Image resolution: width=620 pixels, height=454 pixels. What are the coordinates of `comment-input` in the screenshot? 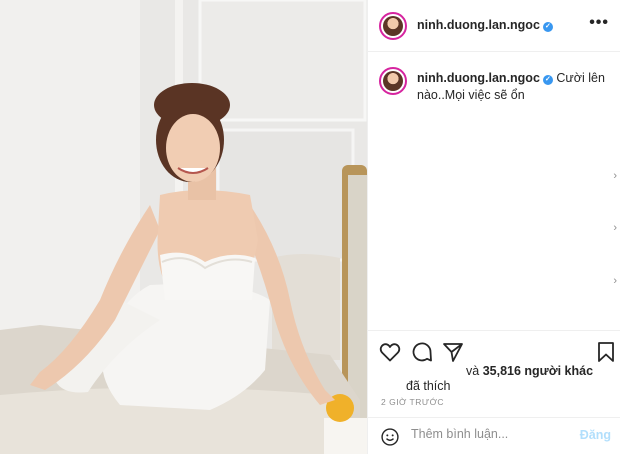 It's located at (486, 434).